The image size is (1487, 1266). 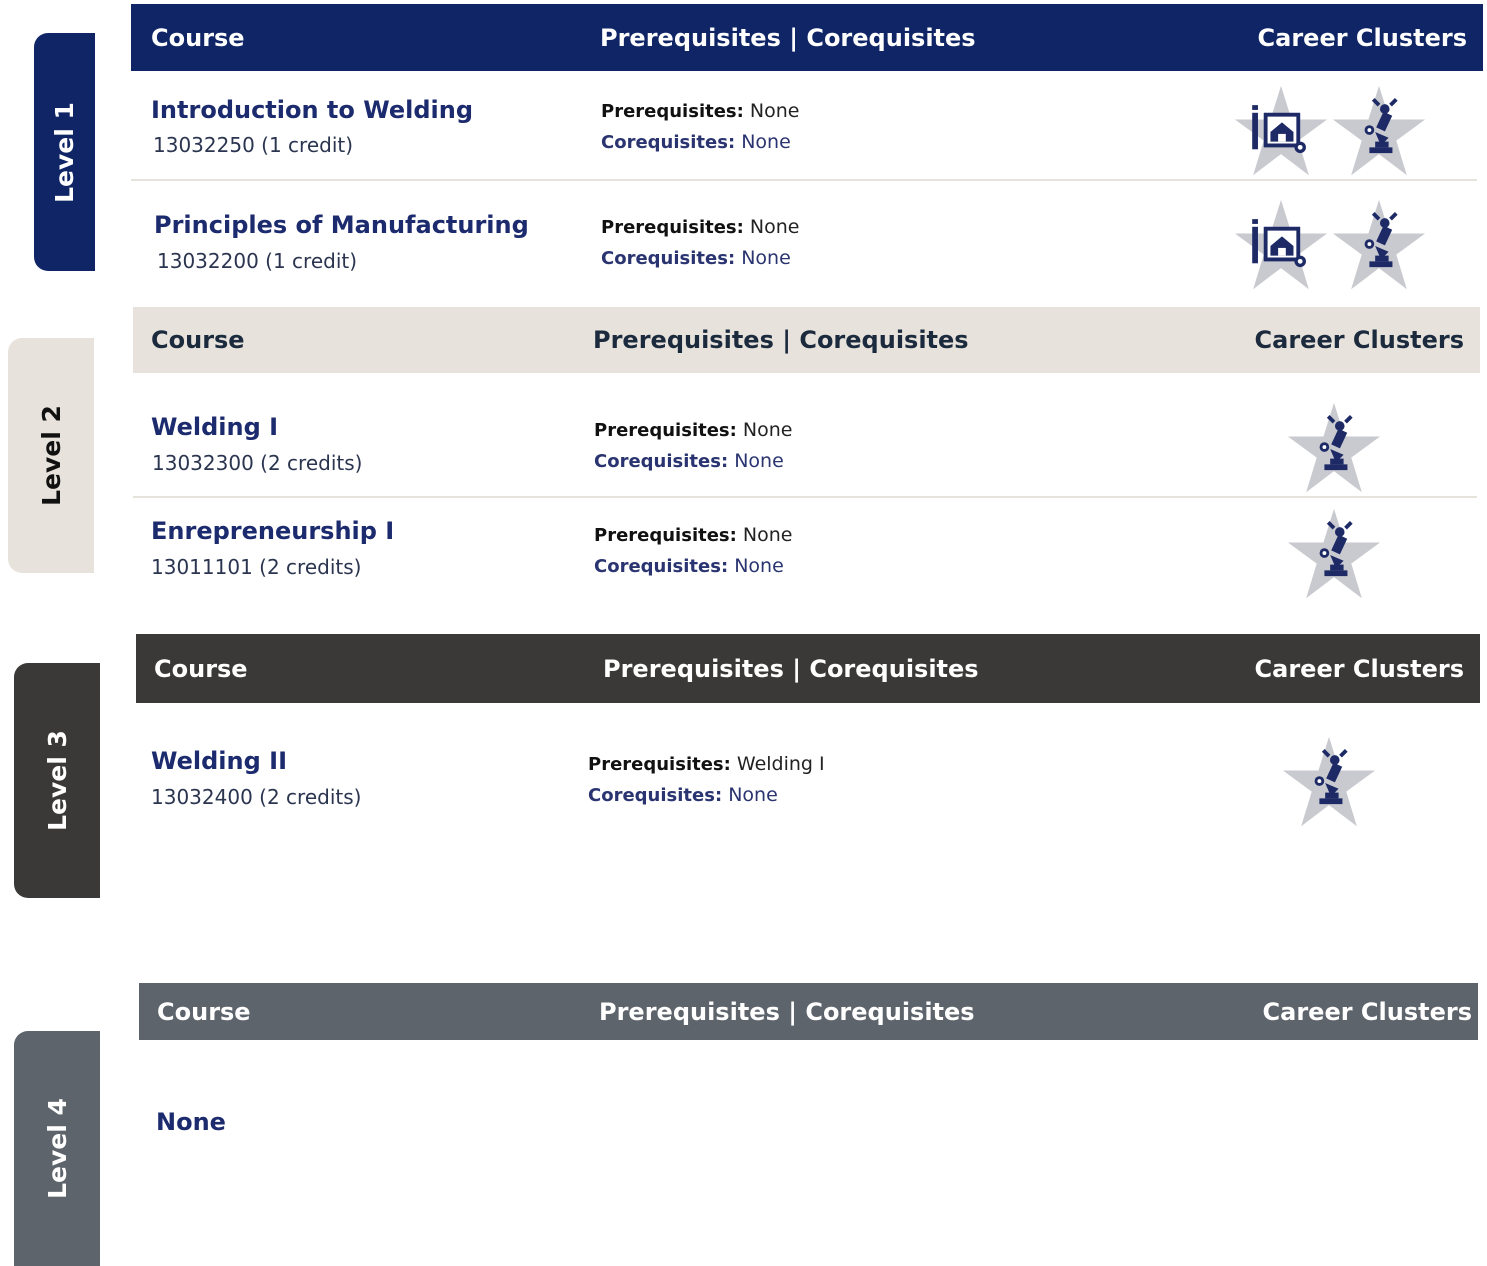 I want to click on level-1-tab: Level 1, so click(x=64, y=152).